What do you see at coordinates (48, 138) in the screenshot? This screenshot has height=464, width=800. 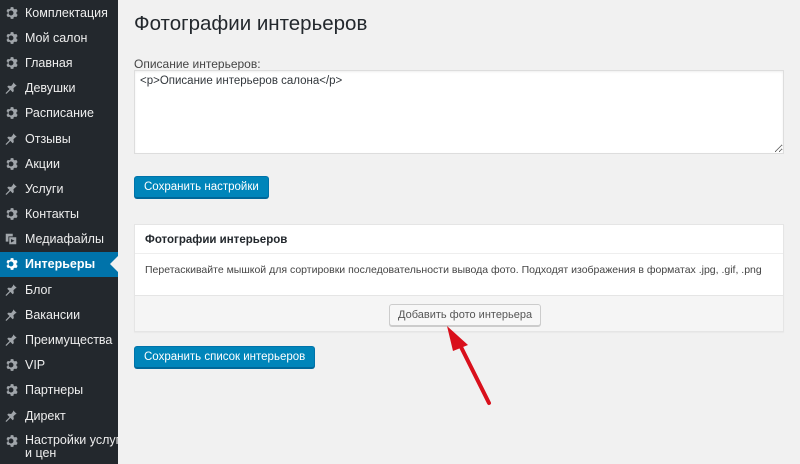 I see `sidebar-item-label: Отзывы` at bounding box center [48, 138].